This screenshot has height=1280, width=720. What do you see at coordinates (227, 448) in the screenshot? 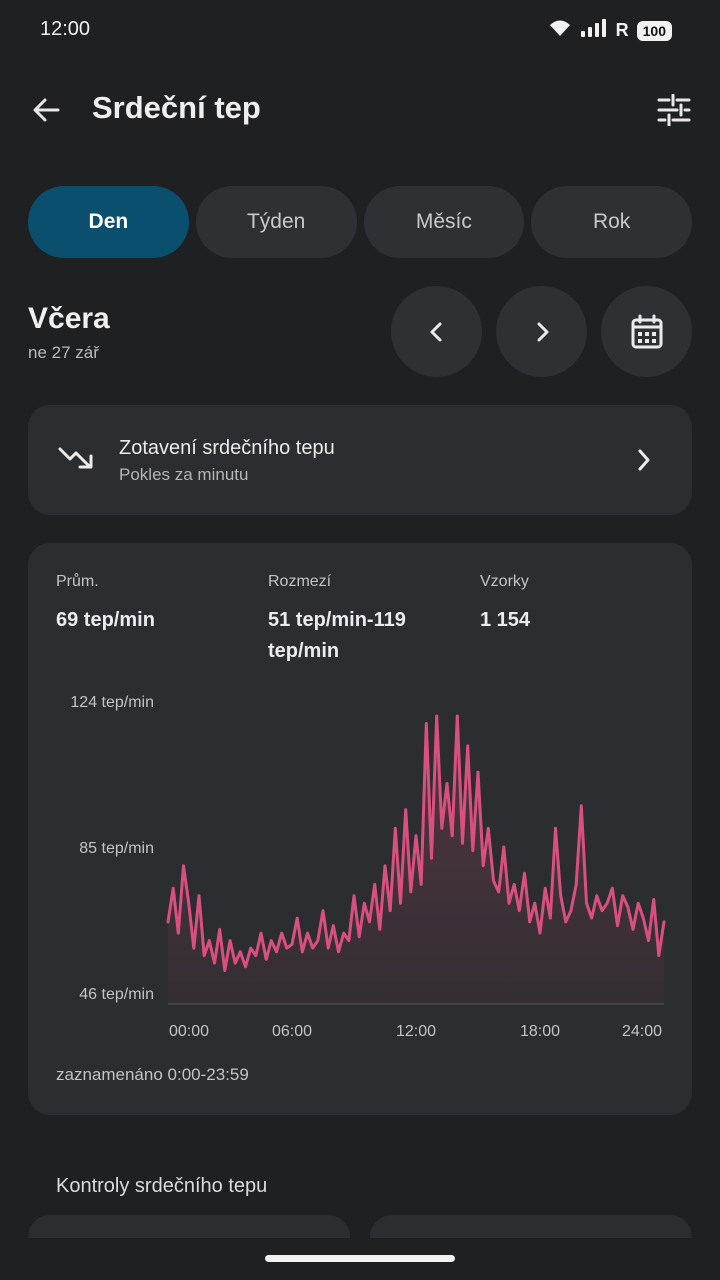
I see `recovery-title: Zotavení srdečního tepu` at bounding box center [227, 448].